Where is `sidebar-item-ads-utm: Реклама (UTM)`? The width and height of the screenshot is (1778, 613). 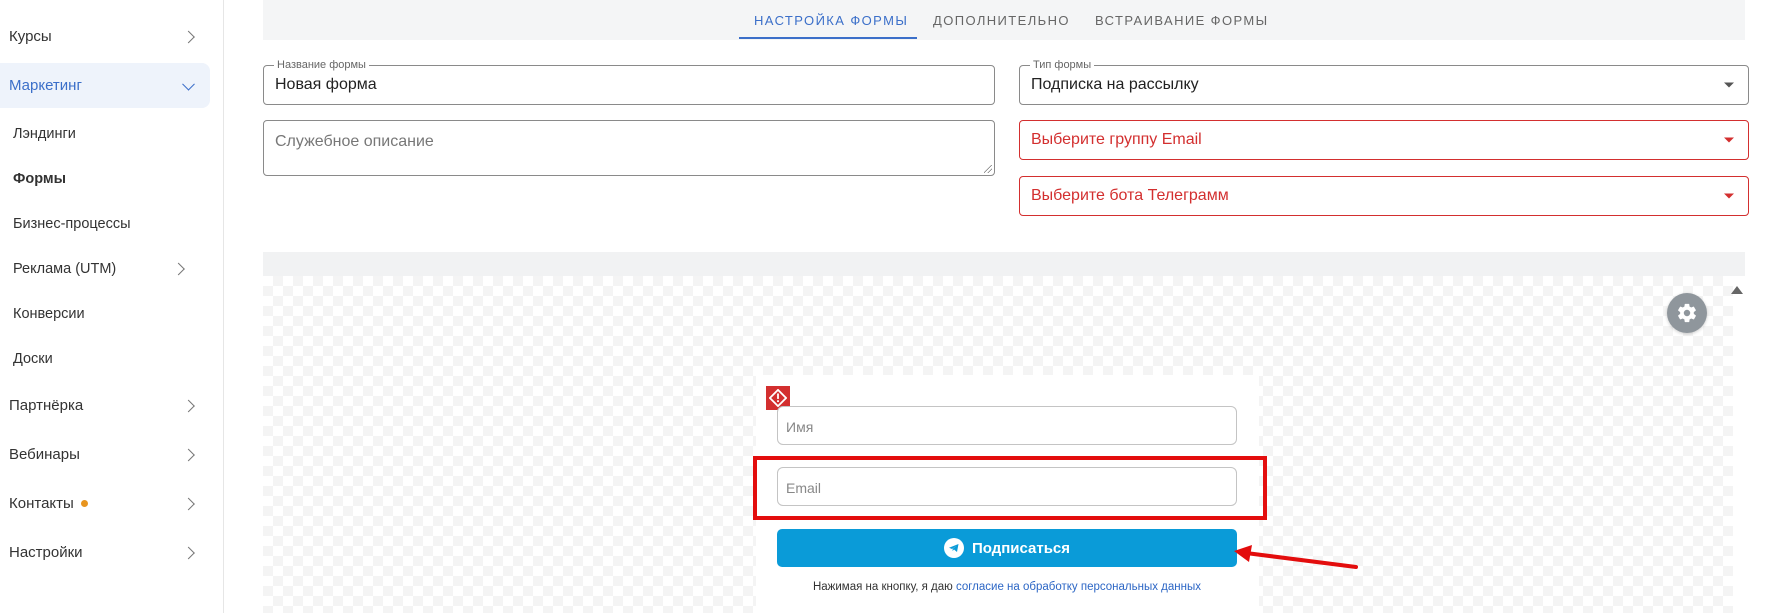
sidebar-item-ads-utm: Реклама (UTM) is located at coordinates (105, 268).